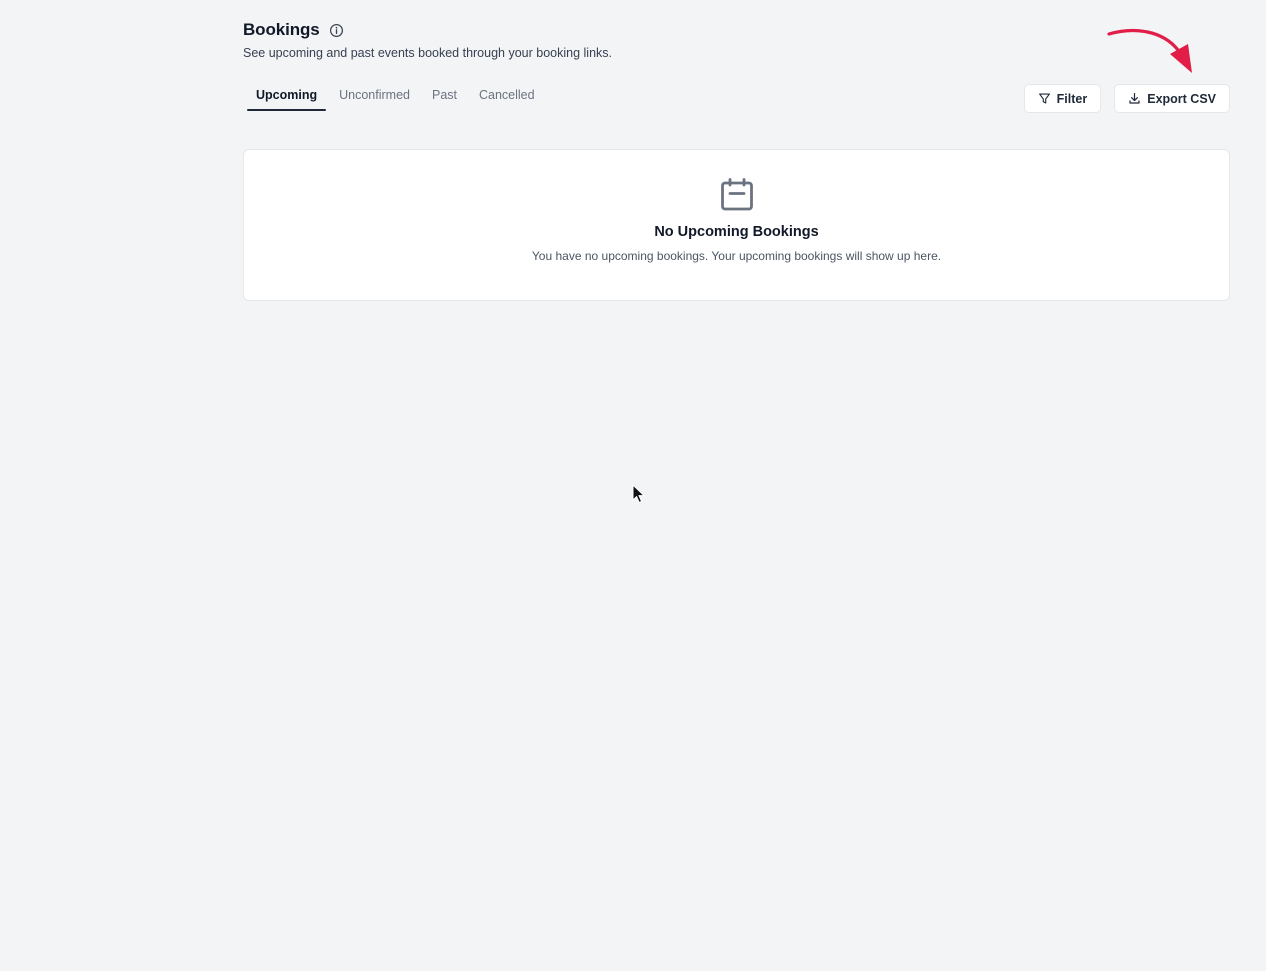 Image resolution: width=1266 pixels, height=971 pixels. Describe the element at coordinates (1044, 98) in the screenshot. I see `filter-icon` at that location.